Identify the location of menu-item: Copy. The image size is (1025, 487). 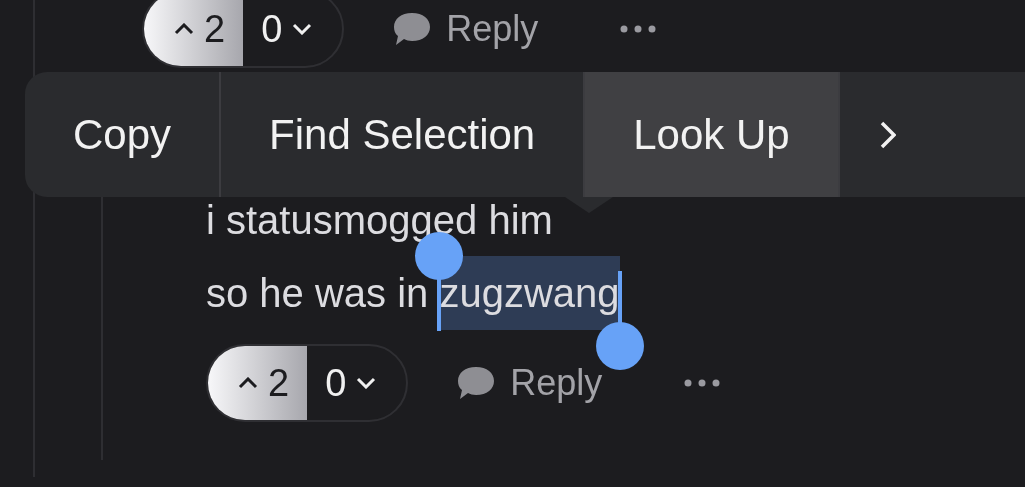
(123, 134).